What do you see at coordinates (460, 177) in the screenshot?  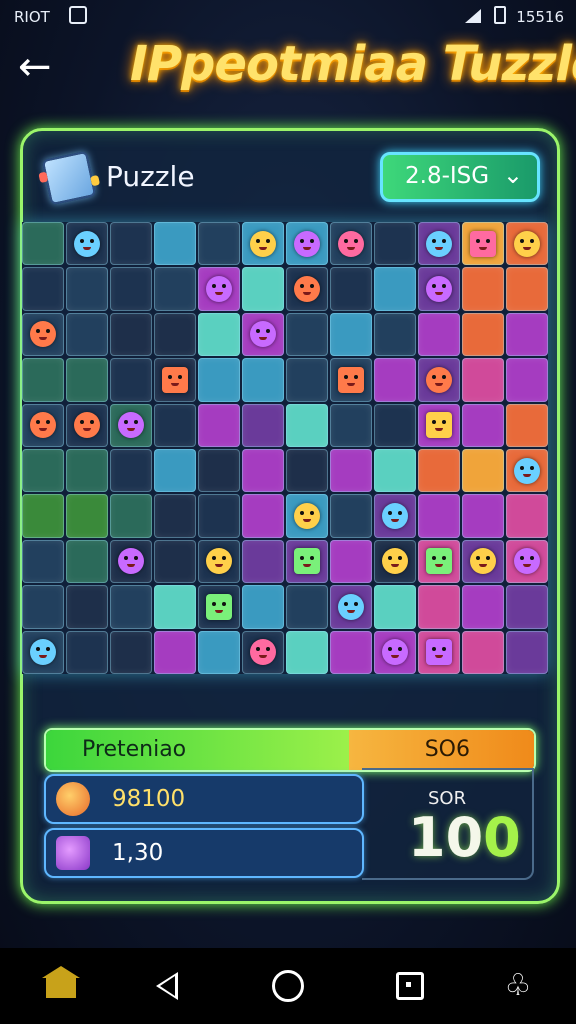 I see `level-dropdown: 2.8-ISG ⌄` at bounding box center [460, 177].